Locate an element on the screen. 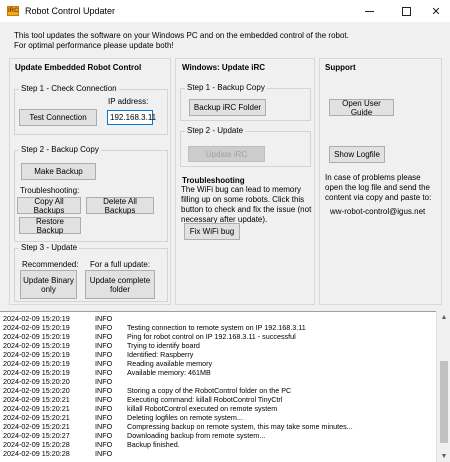 This screenshot has width=450, height=462. backup-irc-folder-button: Backup iRC Folder is located at coordinates (227, 107).